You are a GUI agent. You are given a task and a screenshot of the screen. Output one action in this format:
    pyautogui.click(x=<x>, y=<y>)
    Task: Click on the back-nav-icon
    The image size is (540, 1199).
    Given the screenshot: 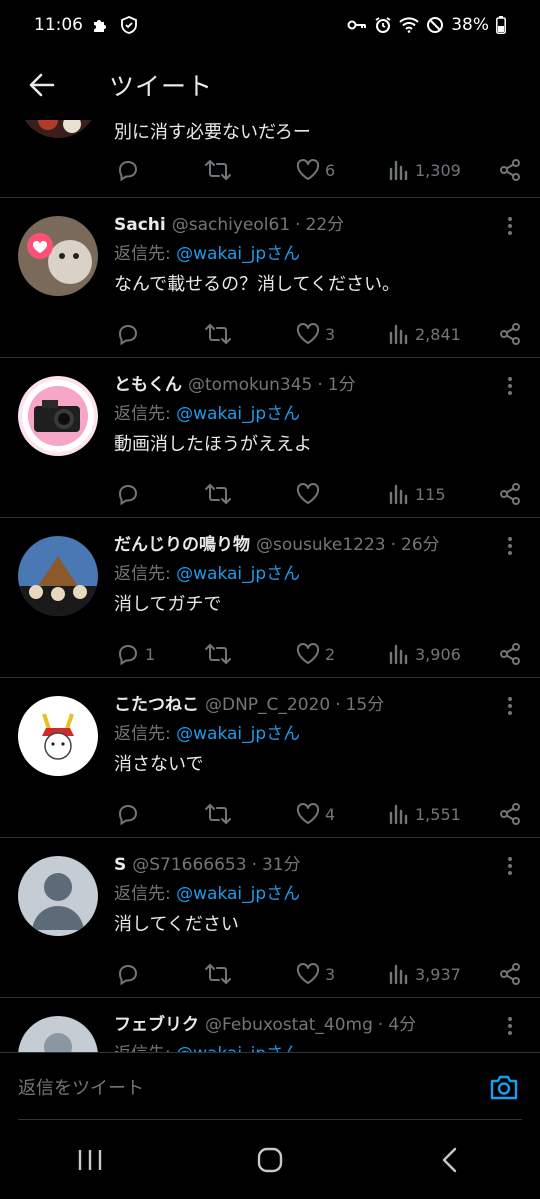 What is the action you would take?
    pyautogui.click(x=449, y=1159)
    